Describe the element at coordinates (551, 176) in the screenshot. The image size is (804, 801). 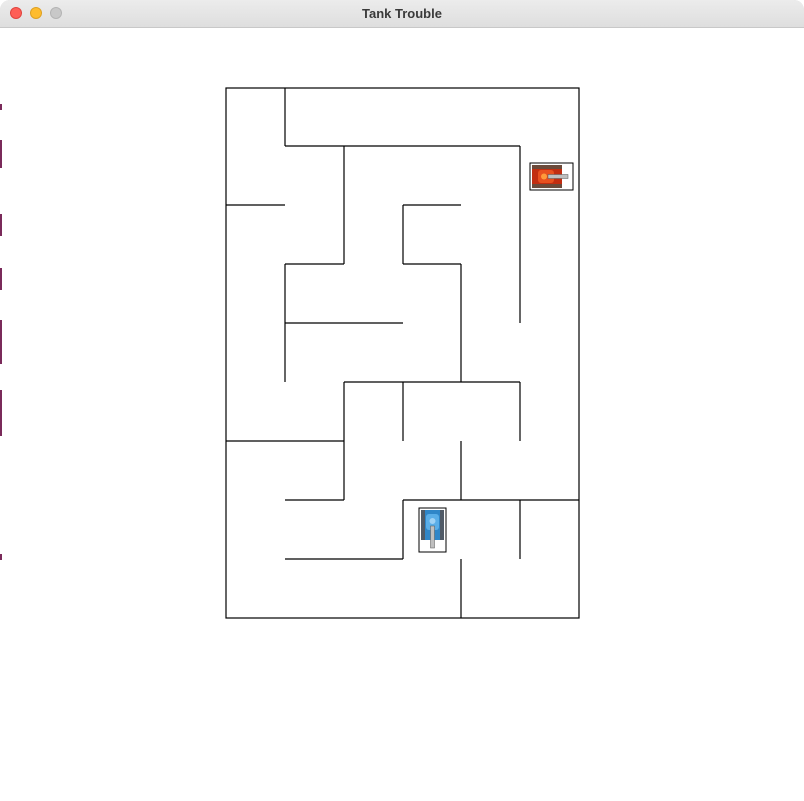
I see `red-tank` at that location.